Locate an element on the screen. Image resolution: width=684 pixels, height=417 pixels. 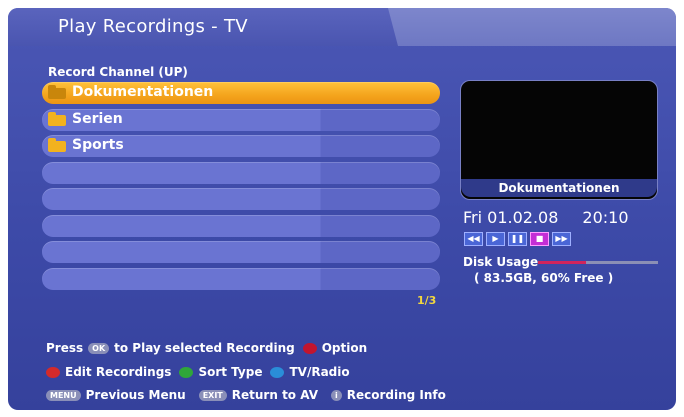
list-item-label: Serien is located at coordinates (97, 118).